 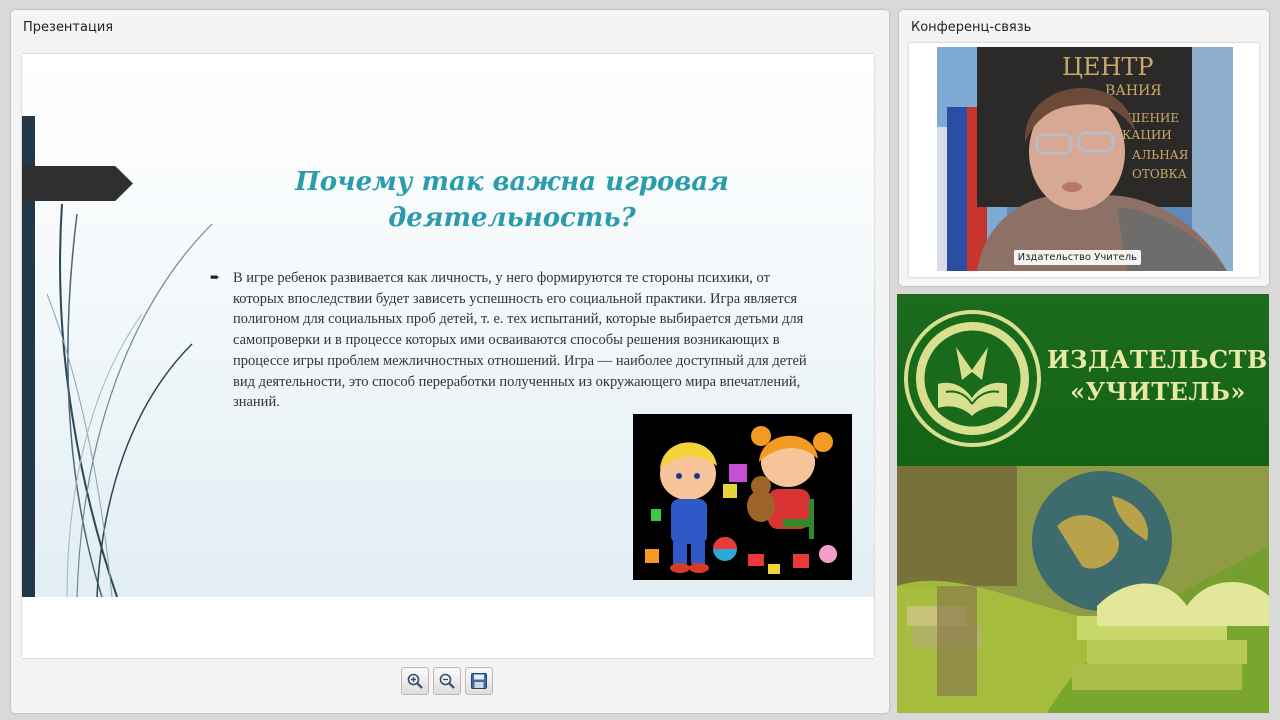 I want to click on zoom-in-button, so click(x=415, y=681).